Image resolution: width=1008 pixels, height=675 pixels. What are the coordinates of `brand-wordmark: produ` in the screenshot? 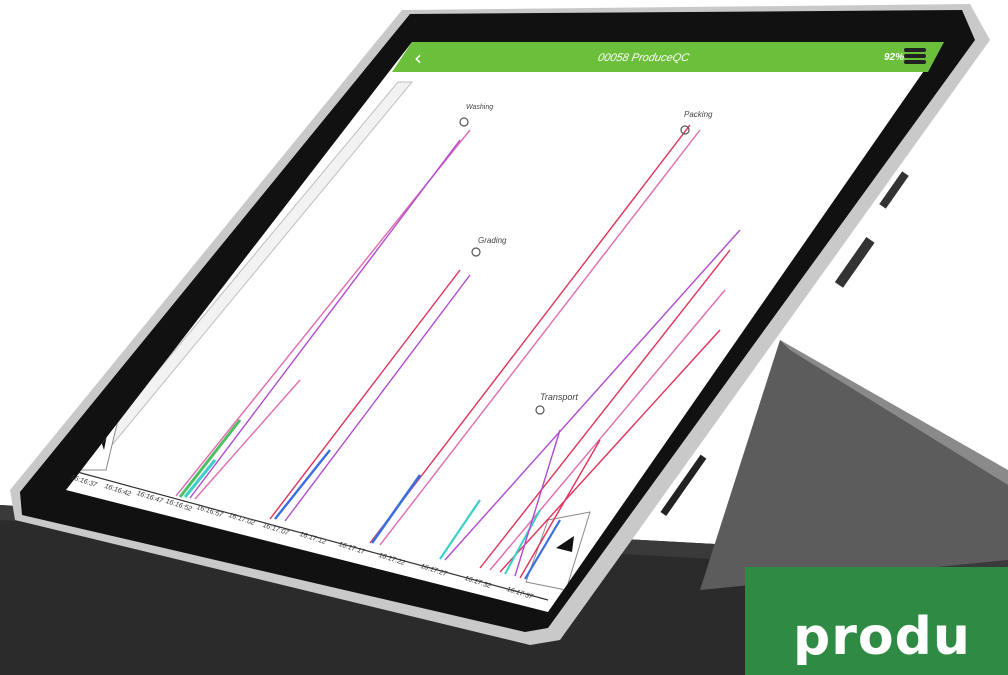 It's located at (882, 637).